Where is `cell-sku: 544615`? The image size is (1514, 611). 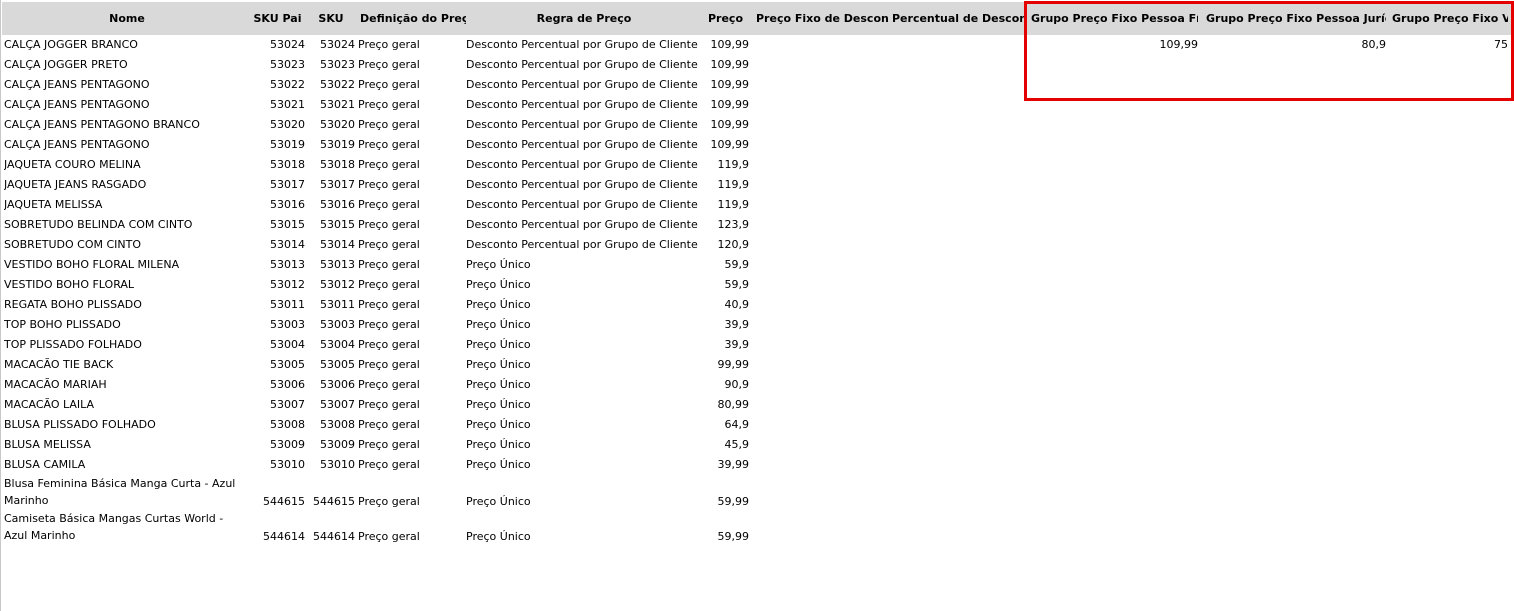
cell-sku: 544615 is located at coordinates (331, 492).